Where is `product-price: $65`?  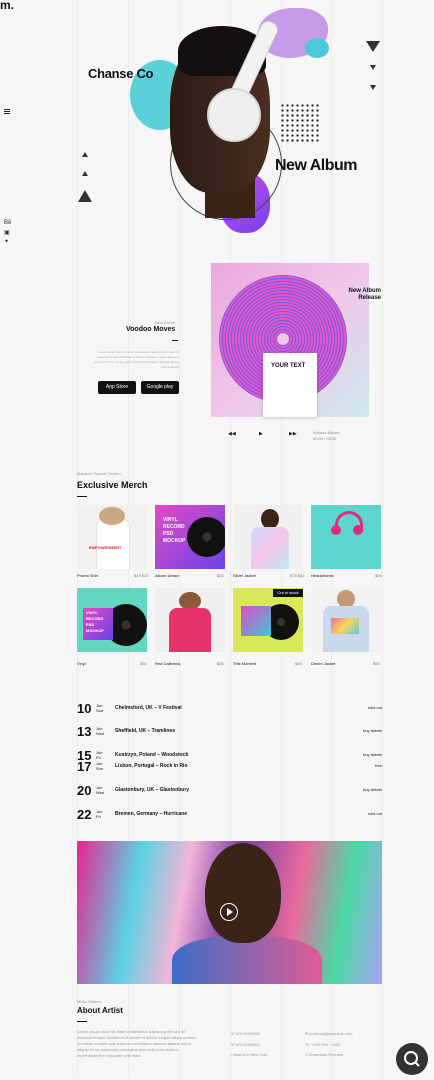
product-price: $65 is located at coordinates (376, 663).